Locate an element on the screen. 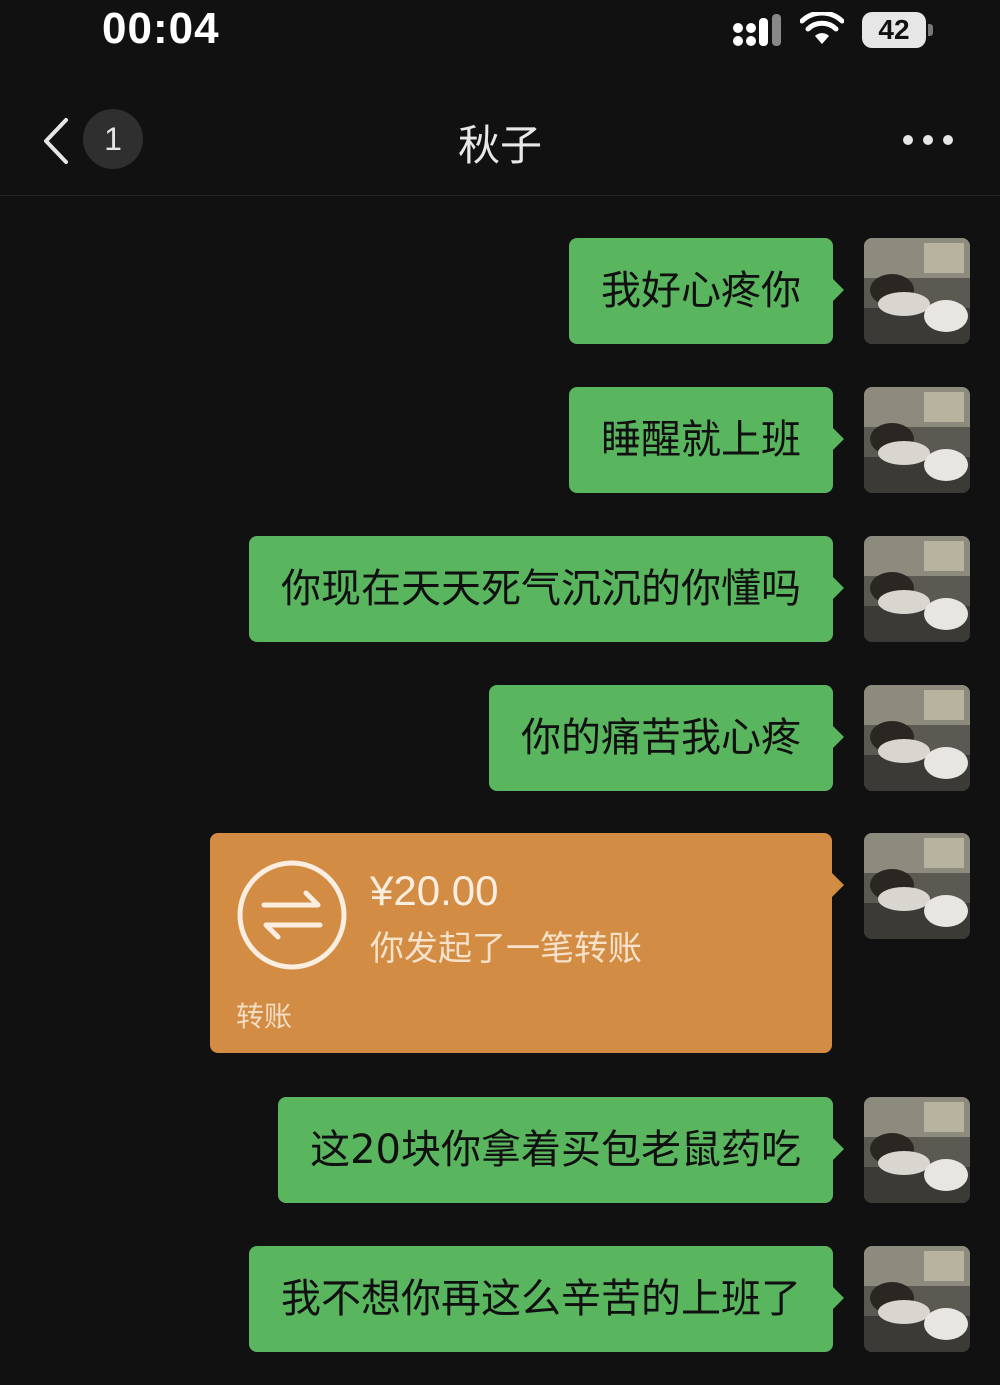 The image size is (1000, 1385). message-row: 这20块你拿着买包老鼠药吃 is located at coordinates (500, 1150).